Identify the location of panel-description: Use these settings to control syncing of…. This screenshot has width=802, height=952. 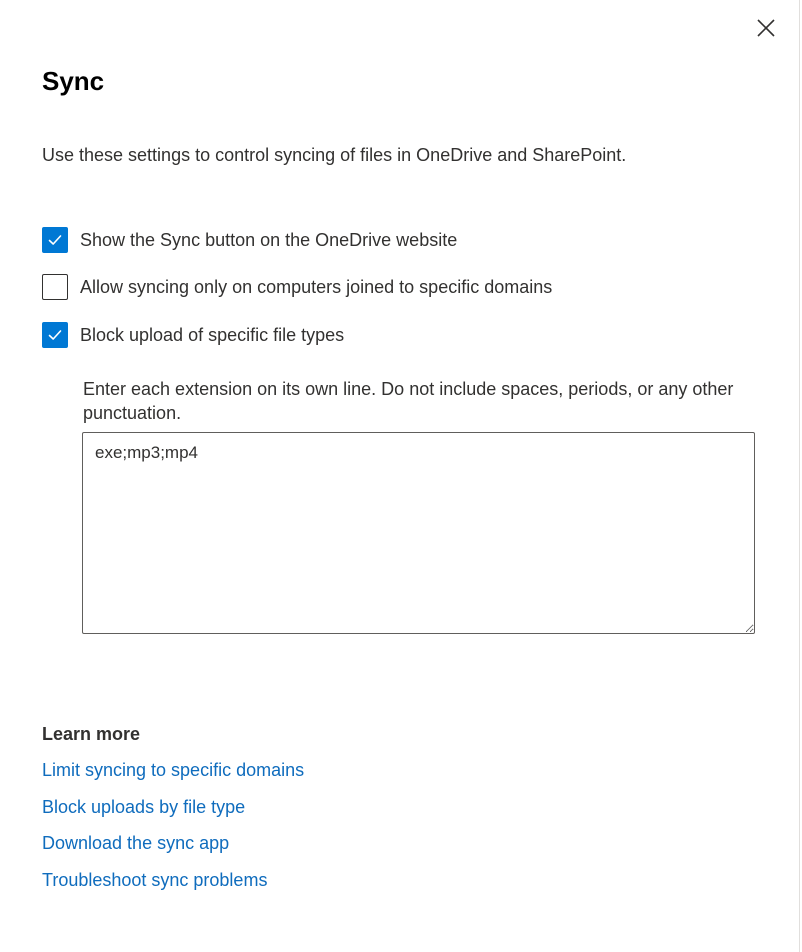
(334, 155).